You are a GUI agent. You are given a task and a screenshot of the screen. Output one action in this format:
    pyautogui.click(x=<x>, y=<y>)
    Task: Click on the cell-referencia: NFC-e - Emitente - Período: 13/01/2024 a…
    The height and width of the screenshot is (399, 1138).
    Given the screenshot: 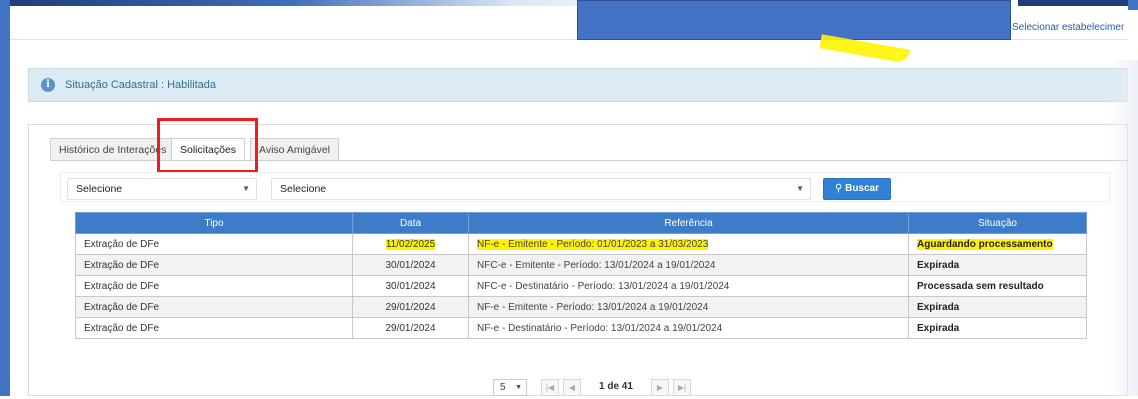 What is the action you would take?
    pyautogui.click(x=688, y=265)
    